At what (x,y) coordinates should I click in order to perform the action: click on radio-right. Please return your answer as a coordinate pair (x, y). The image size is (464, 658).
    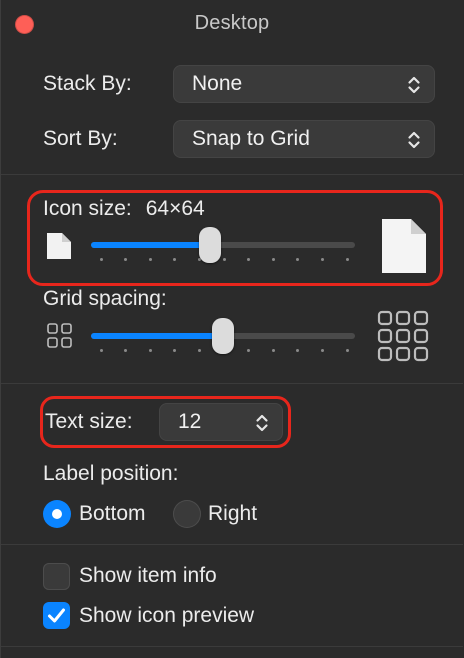
    Looking at the image, I should click on (187, 514).